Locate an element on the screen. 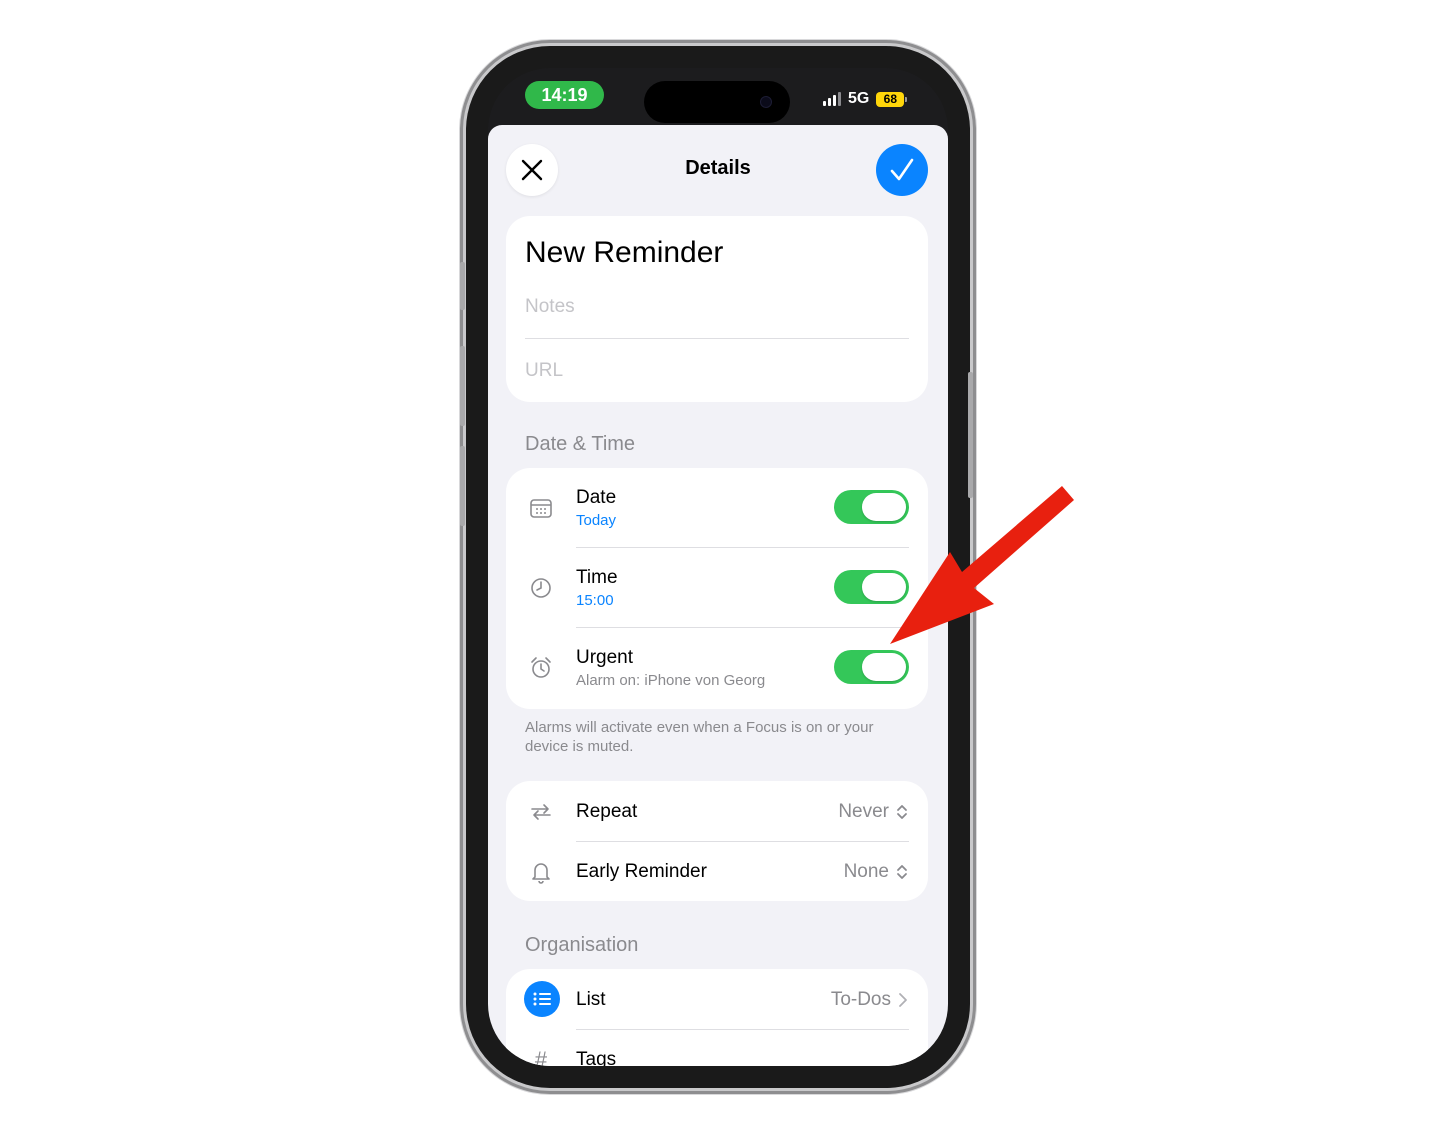  volume-up-button is located at coordinates (462, 386).